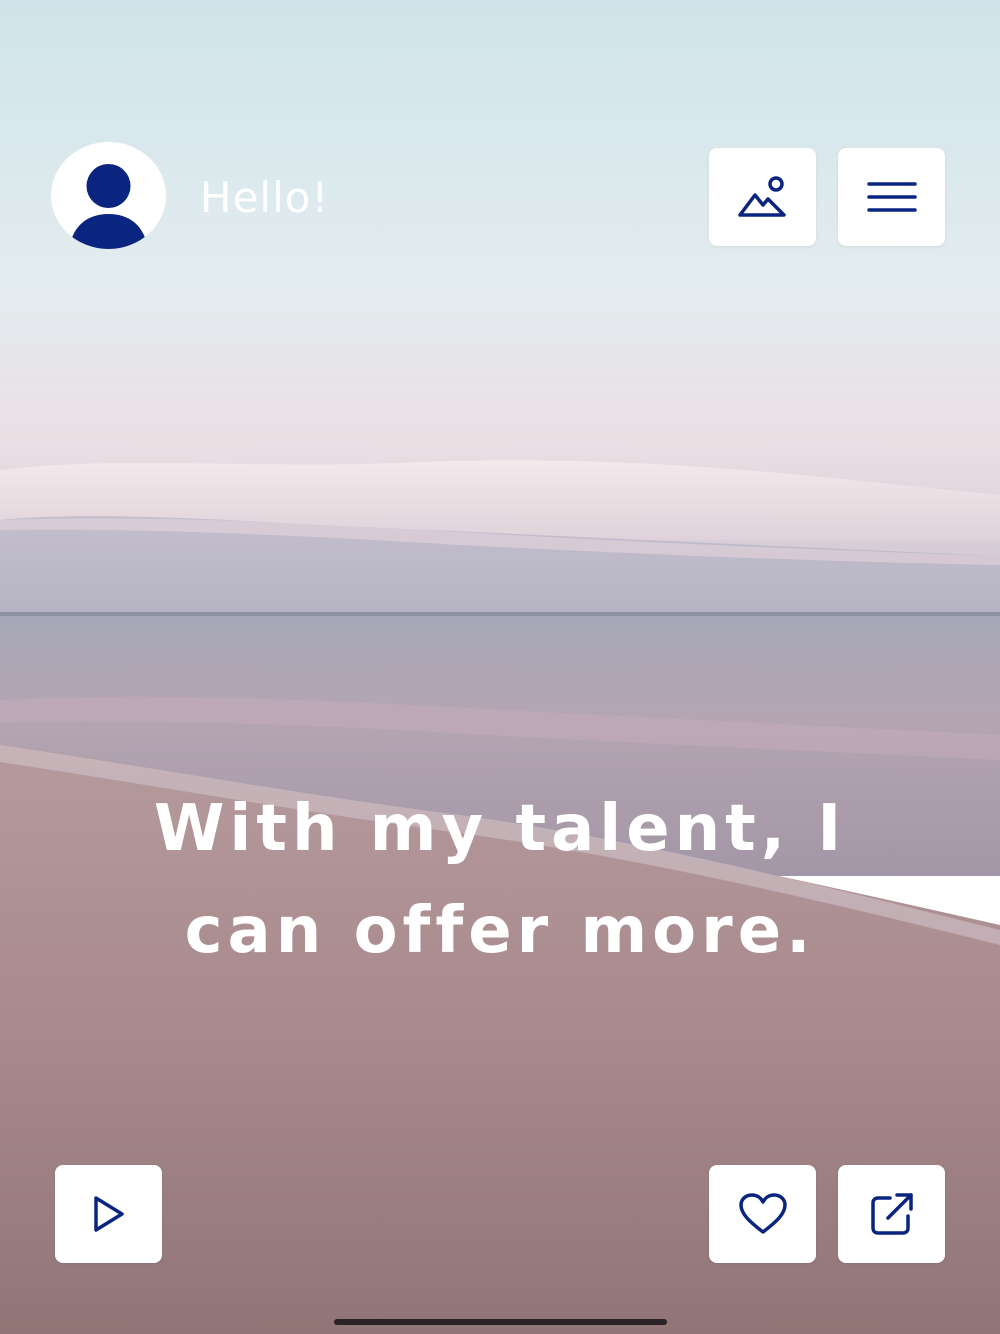  What do you see at coordinates (500, 880) in the screenshot?
I see `hero-tagline: With my talent, I can offer more.` at bounding box center [500, 880].